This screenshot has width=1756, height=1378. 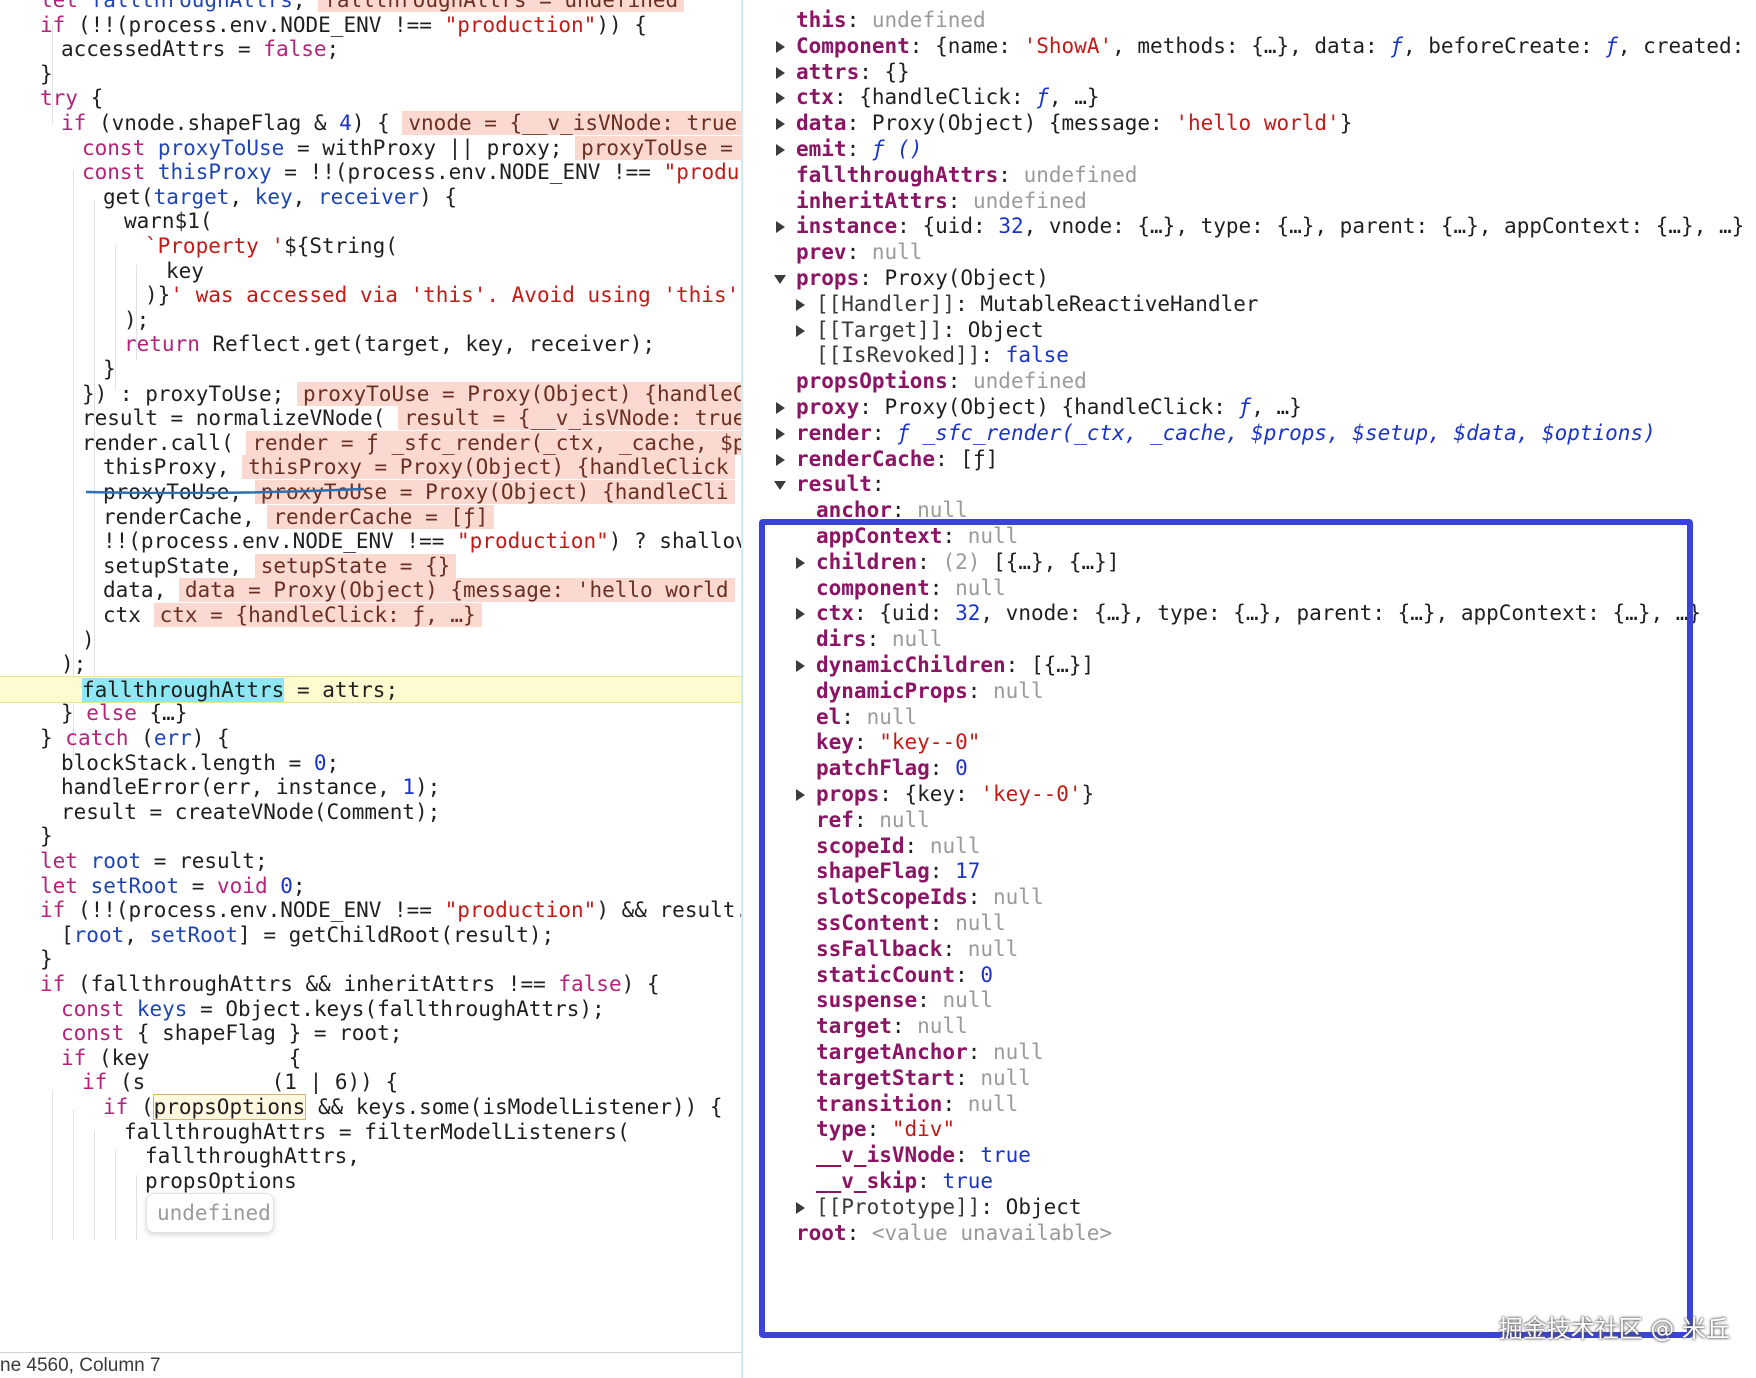 I want to click on code-line: } catch (err) {, so click(x=371, y=739).